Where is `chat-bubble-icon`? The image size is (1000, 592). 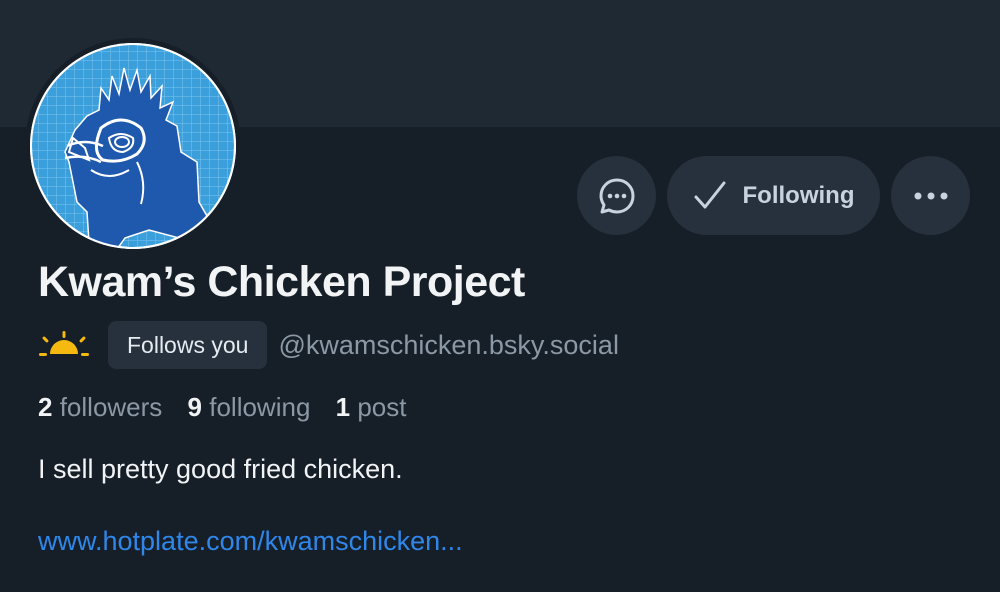 chat-bubble-icon is located at coordinates (616, 195).